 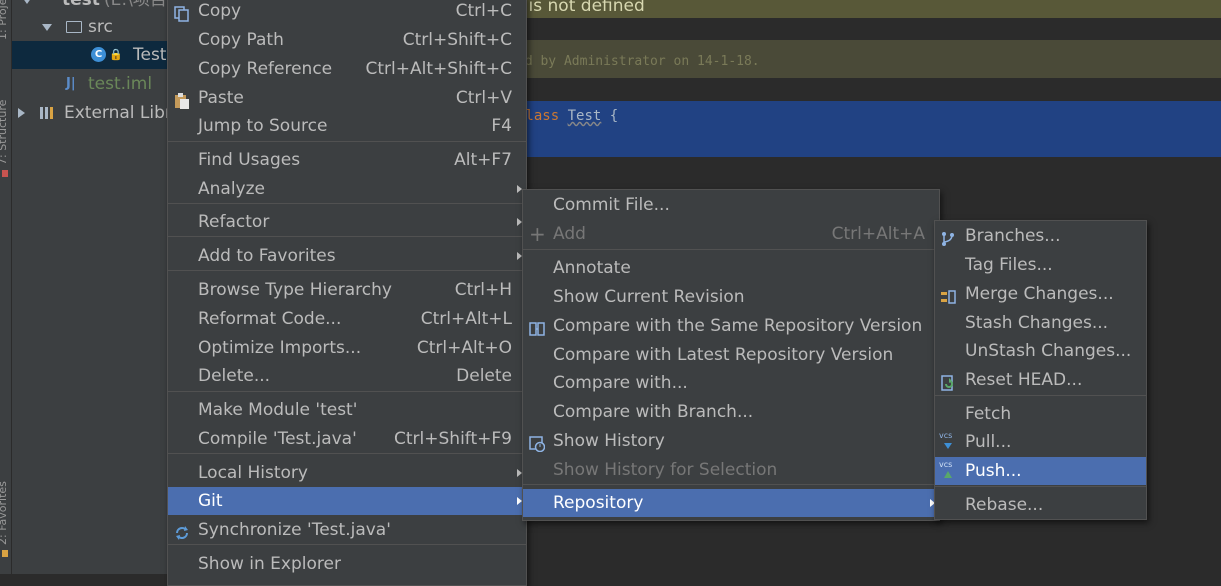 I want to click on shortcut-text: Ctrl+H, so click(x=483, y=290).